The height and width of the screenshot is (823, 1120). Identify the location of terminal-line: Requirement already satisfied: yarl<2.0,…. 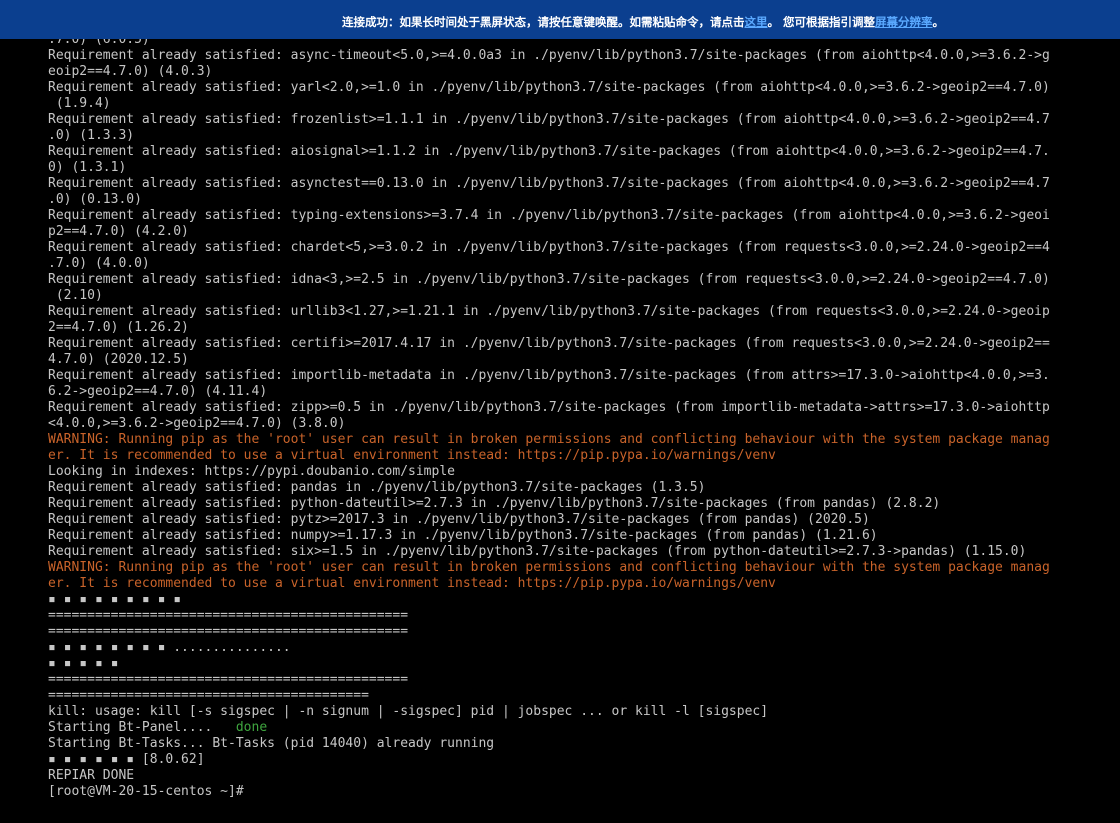
(563, 88).